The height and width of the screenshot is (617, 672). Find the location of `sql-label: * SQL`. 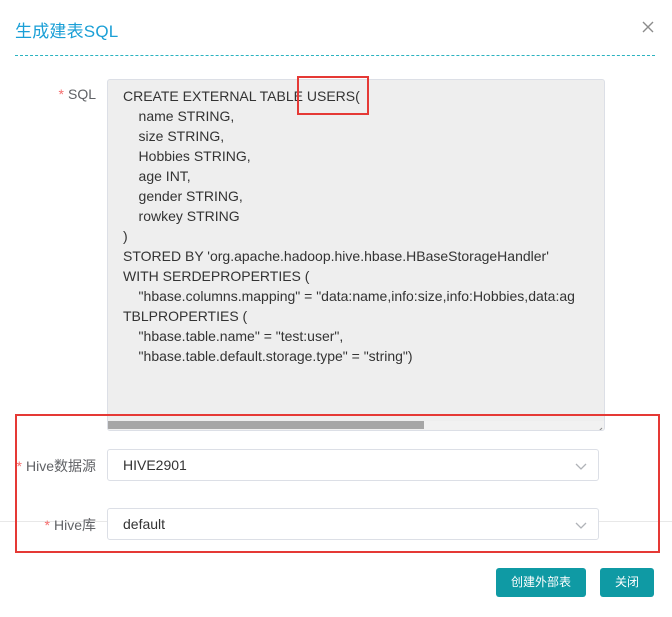

sql-label: * SQL is located at coordinates (68, 94).